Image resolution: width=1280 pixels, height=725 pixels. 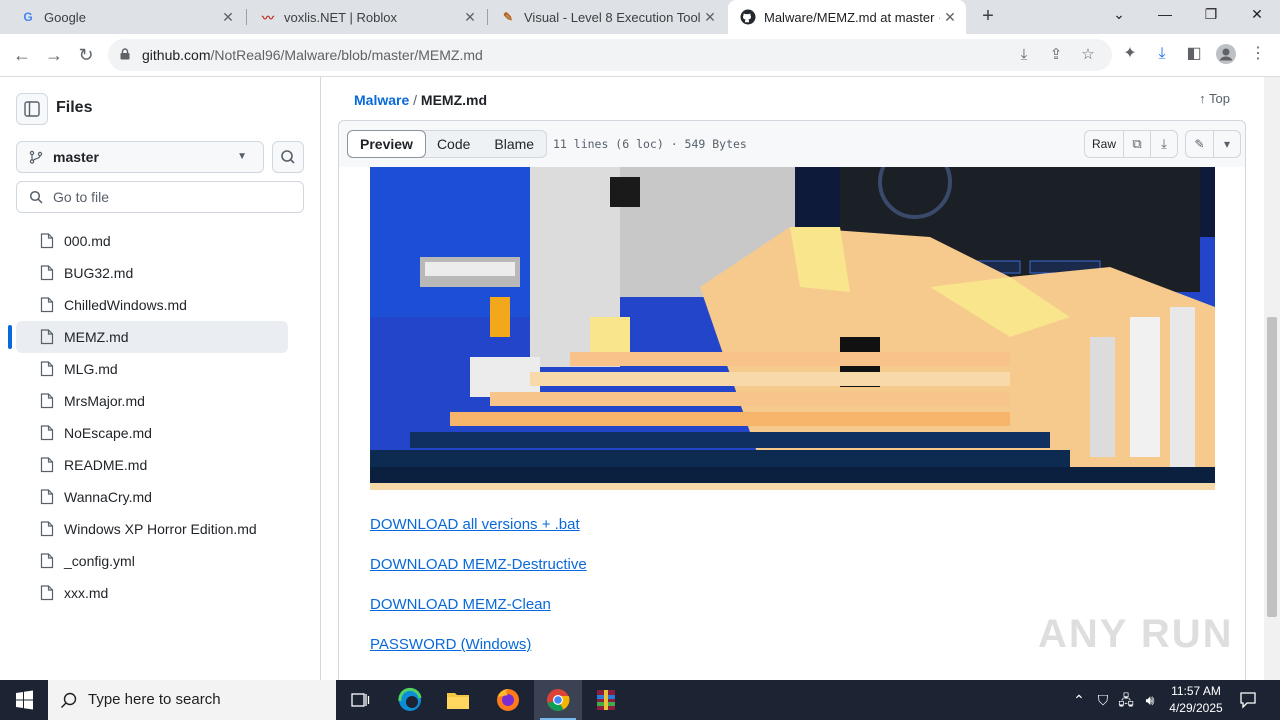 What do you see at coordinates (152, 305) in the screenshot?
I see `file-item: ChilledWindows.md` at bounding box center [152, 305].